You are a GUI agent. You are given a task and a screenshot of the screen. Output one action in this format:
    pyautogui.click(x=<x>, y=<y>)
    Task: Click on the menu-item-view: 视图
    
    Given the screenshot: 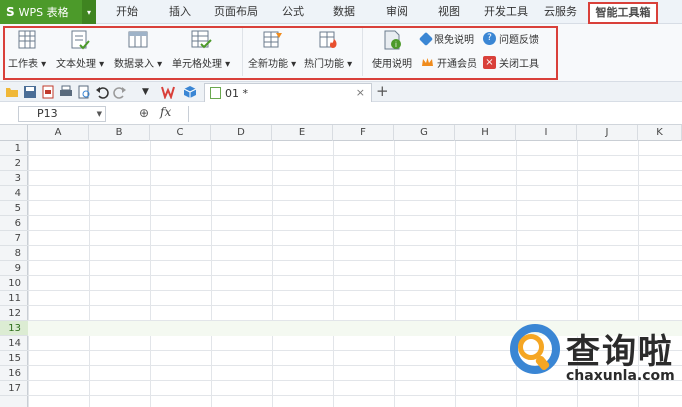 What is the action you would take?
    pyautogui.click(x=449, y=12)
    